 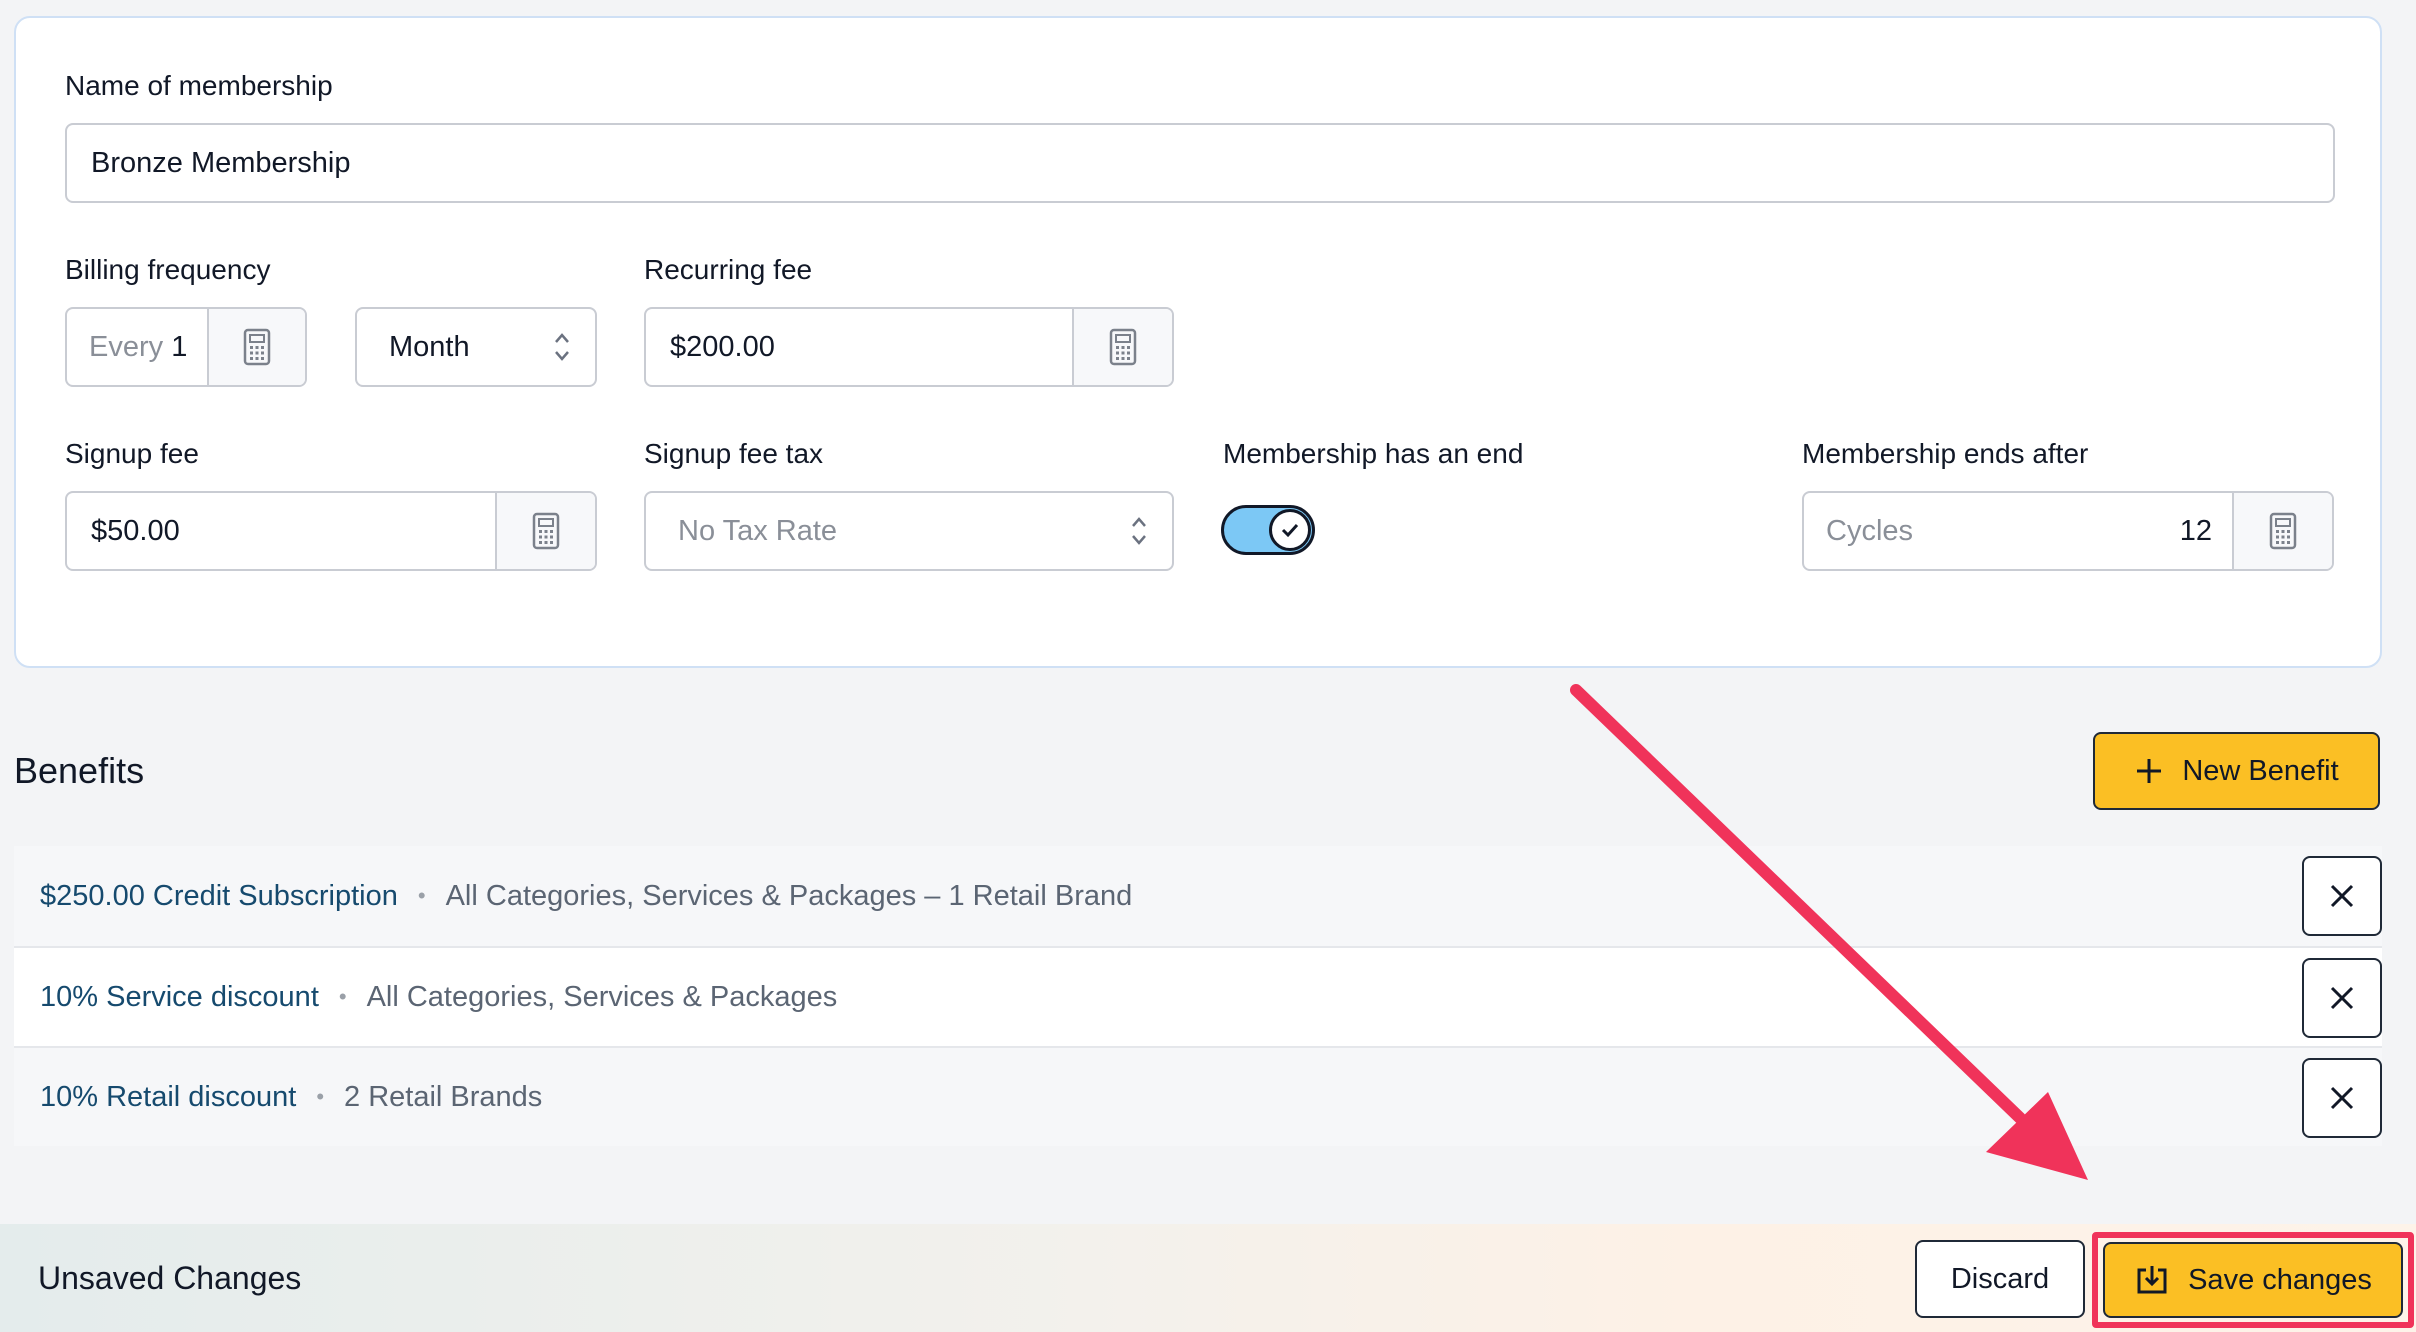 What do you see at coordinates (168, 1097) in the screenshot?
I see `benefit-name: 10% Retail discount` at bounding box center [168, 1097].